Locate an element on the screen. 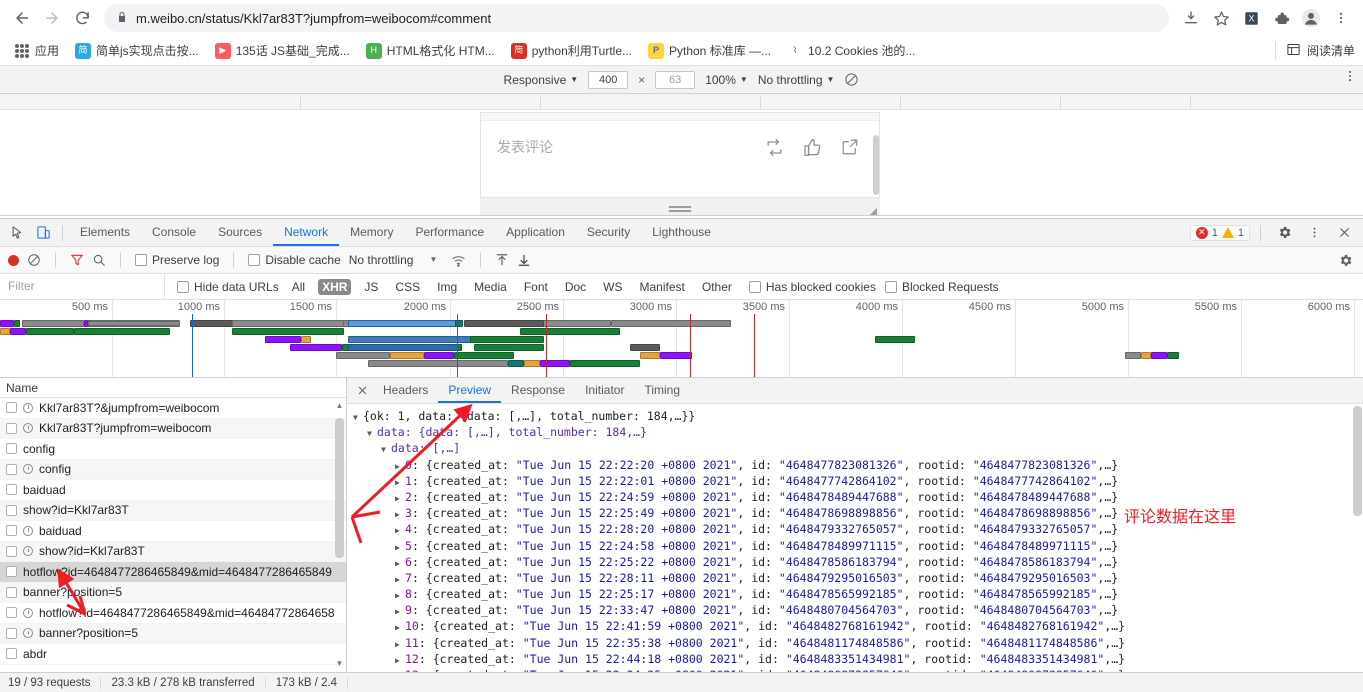 The height and width of the screenshot is (692, 1363). filter-type-font: Font is located at coordinates (536, 287).